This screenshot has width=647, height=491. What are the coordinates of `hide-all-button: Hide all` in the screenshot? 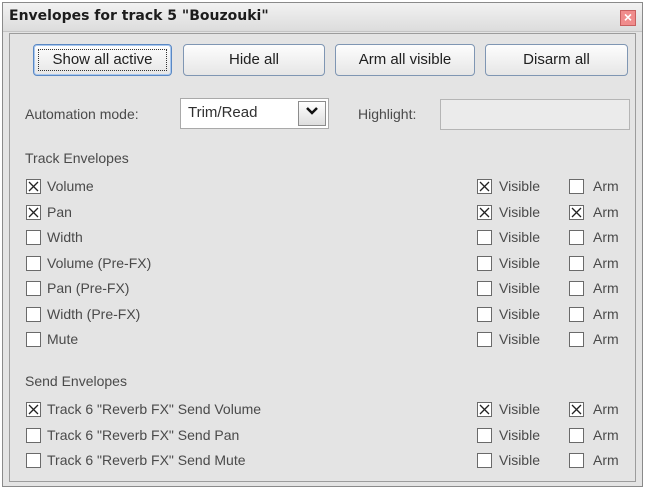 It's located at (254, 60).